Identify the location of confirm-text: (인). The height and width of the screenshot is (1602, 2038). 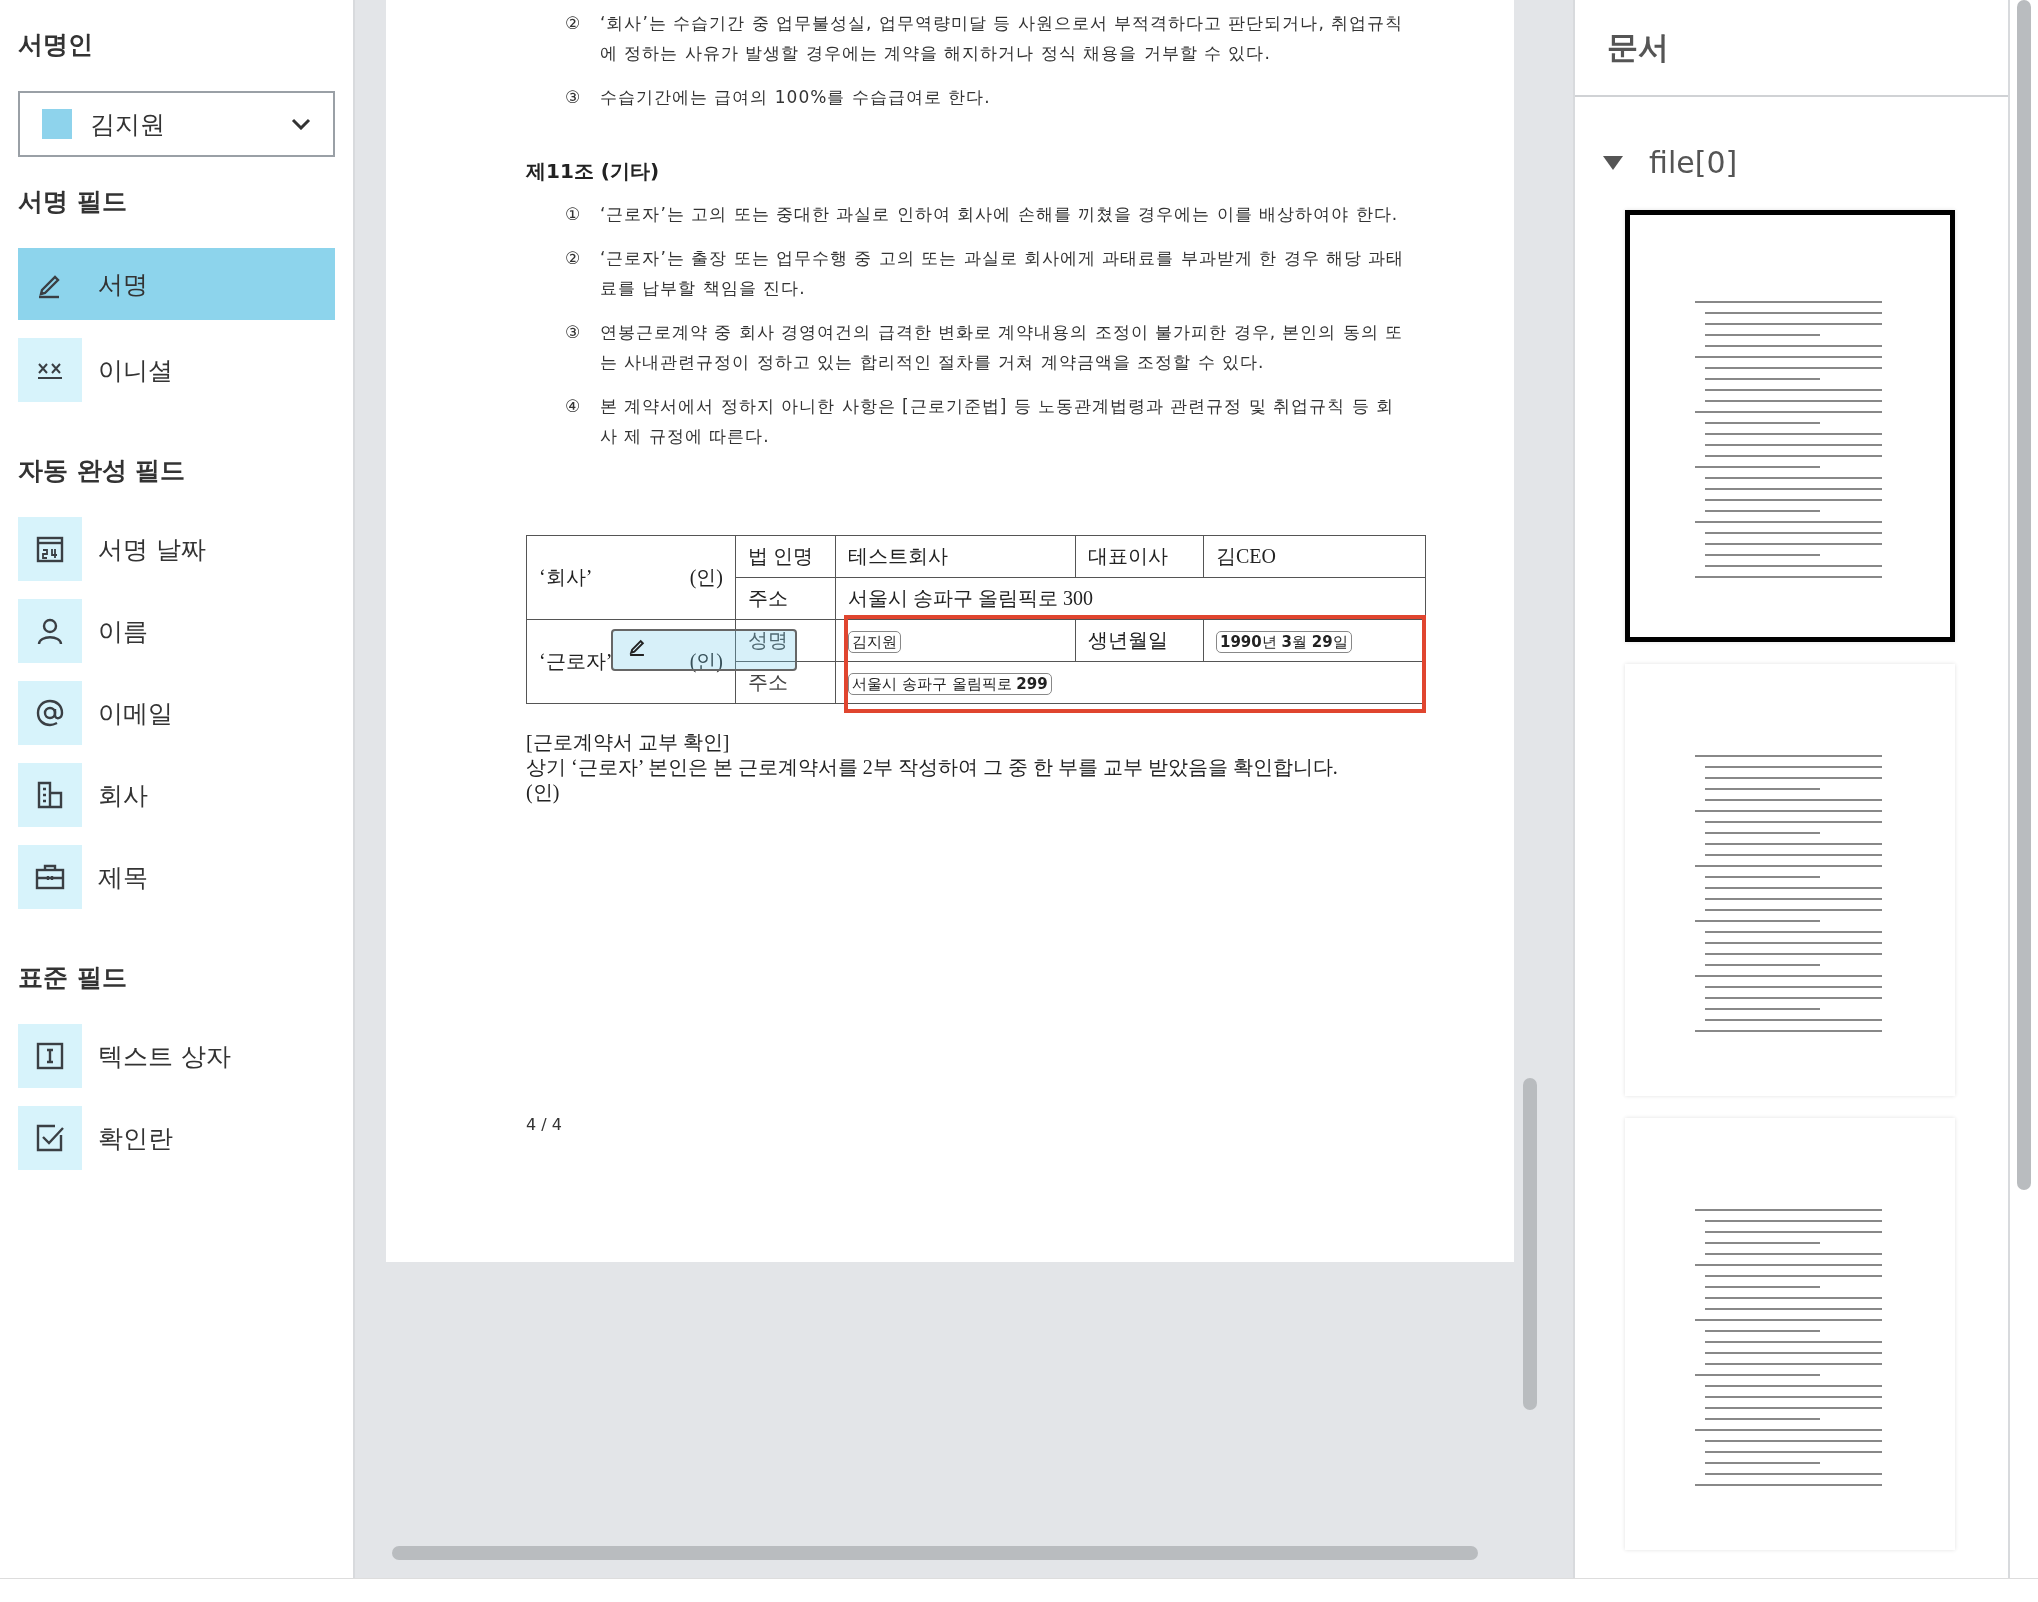
(543, 792).